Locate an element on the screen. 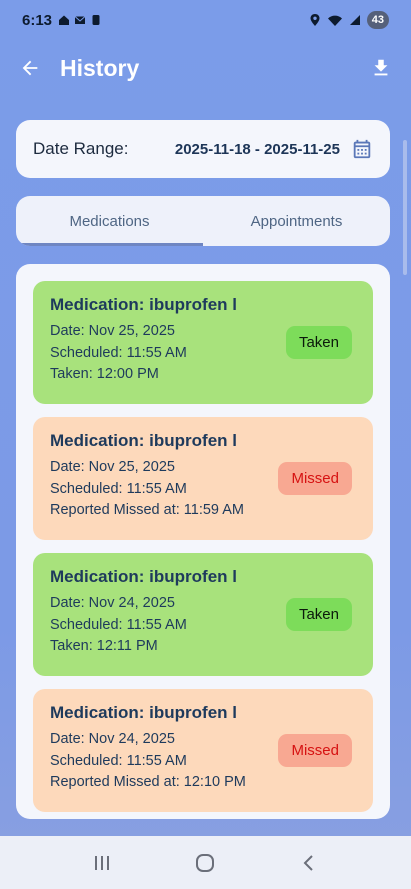 The height and width of the screenshot is (889, 411). status-time: 6:13 is located at coordinates (37, 20).